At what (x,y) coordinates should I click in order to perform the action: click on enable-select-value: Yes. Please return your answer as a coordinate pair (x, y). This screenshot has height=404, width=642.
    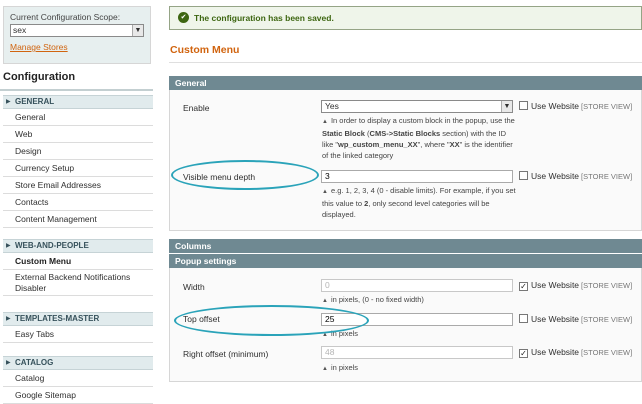
    Looking at the image, I should click on (332, 106).